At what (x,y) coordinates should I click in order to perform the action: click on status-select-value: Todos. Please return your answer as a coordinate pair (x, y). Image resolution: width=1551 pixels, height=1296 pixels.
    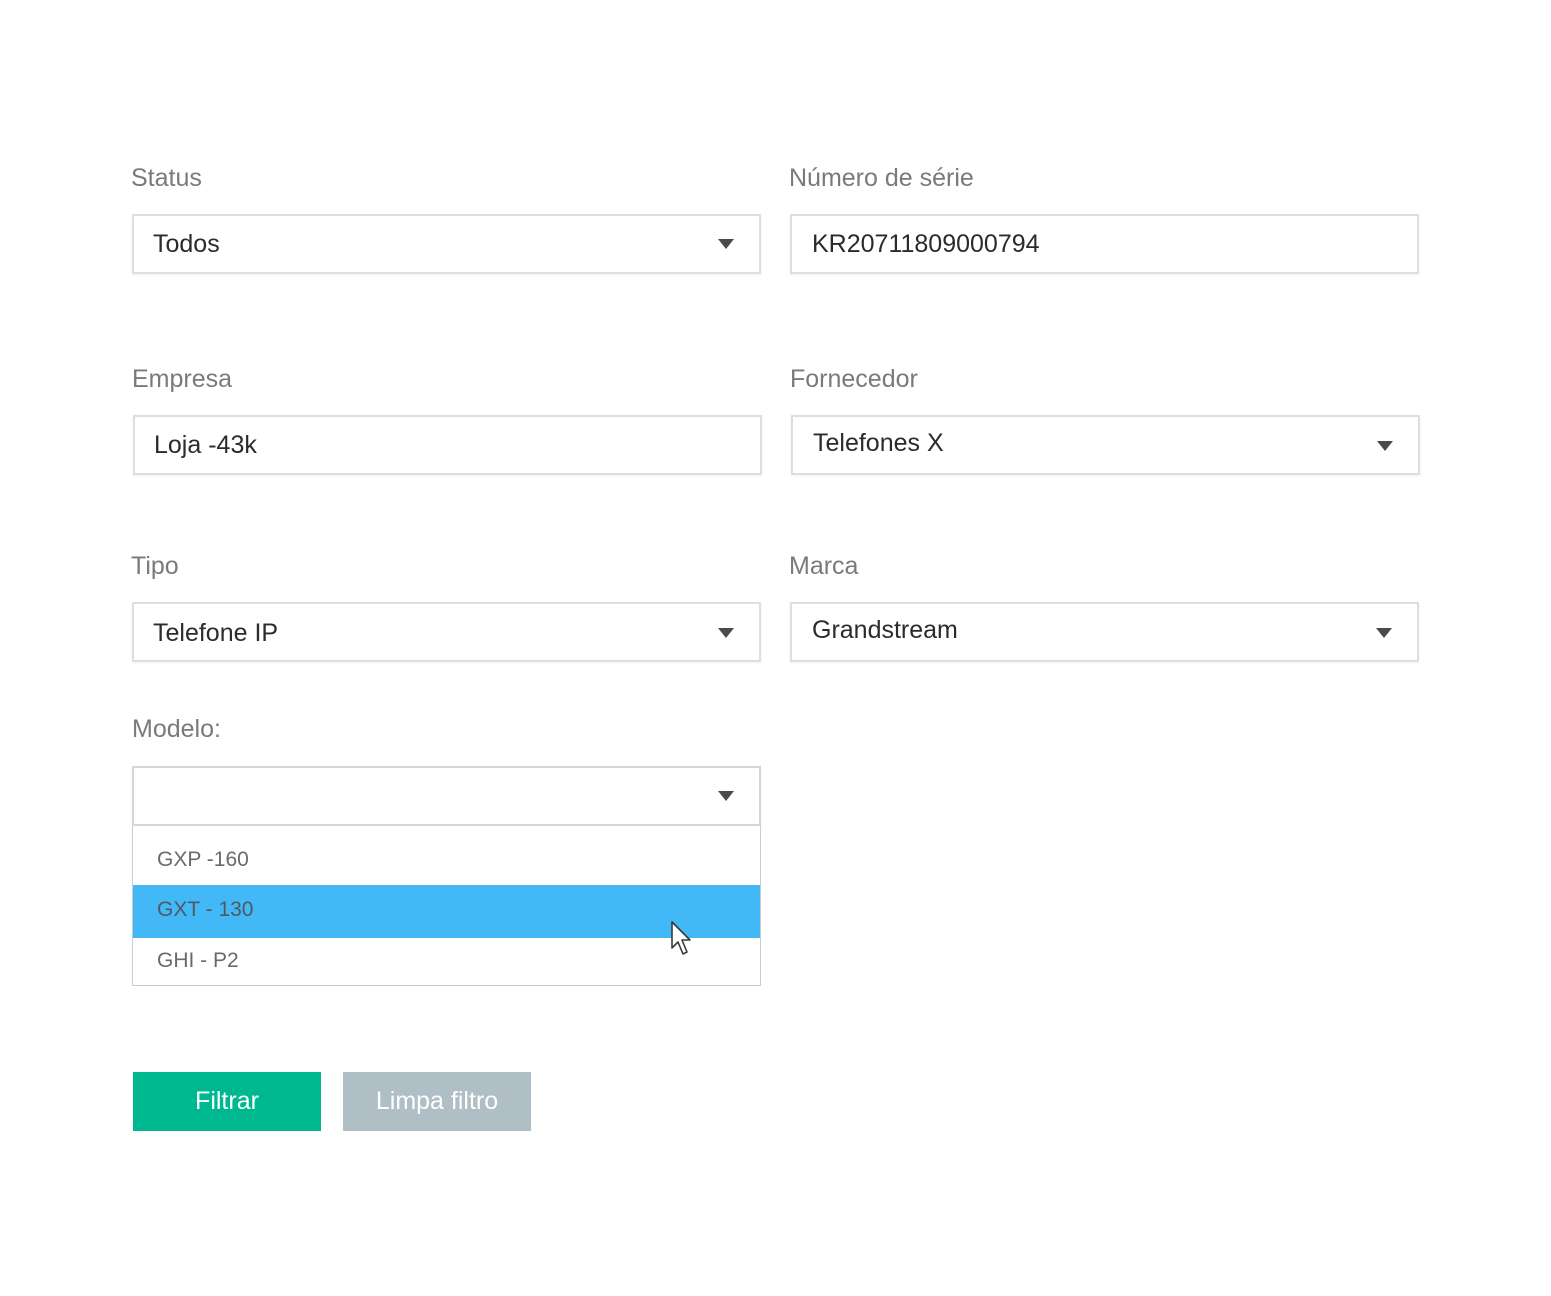
    Looking at the image, I should click on (186, 244).